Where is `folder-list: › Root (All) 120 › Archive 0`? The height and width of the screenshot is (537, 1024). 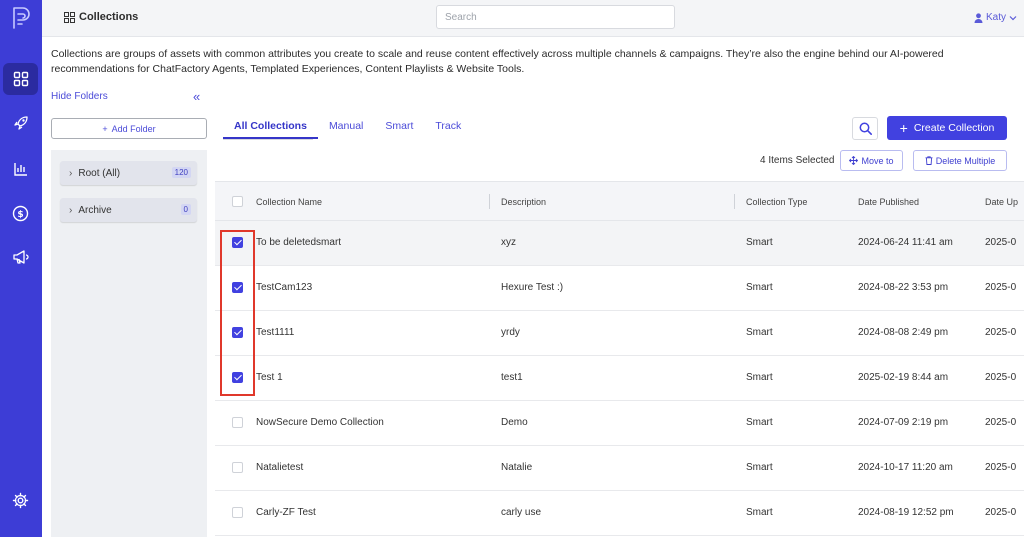 folder-list: › Root (All) 120 › Archive 0 is located at coordinates (129, 343).